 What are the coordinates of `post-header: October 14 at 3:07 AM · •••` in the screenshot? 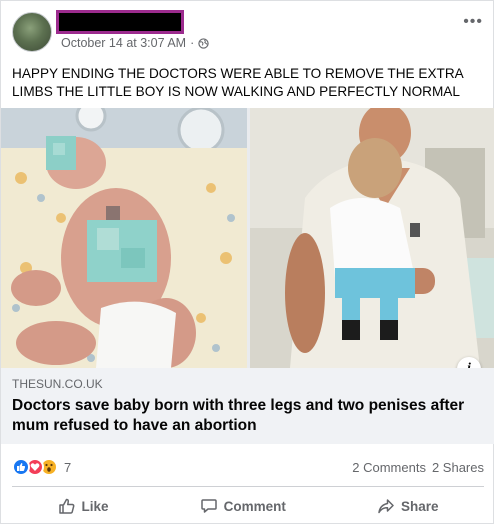 It's located at (247, 29).